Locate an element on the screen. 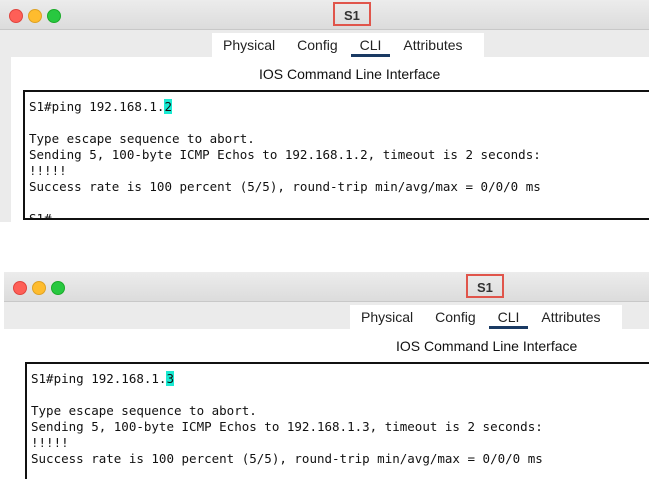 The image size is (649, 479). highlighted-octet: 2 is located at coordinates (168, 106).